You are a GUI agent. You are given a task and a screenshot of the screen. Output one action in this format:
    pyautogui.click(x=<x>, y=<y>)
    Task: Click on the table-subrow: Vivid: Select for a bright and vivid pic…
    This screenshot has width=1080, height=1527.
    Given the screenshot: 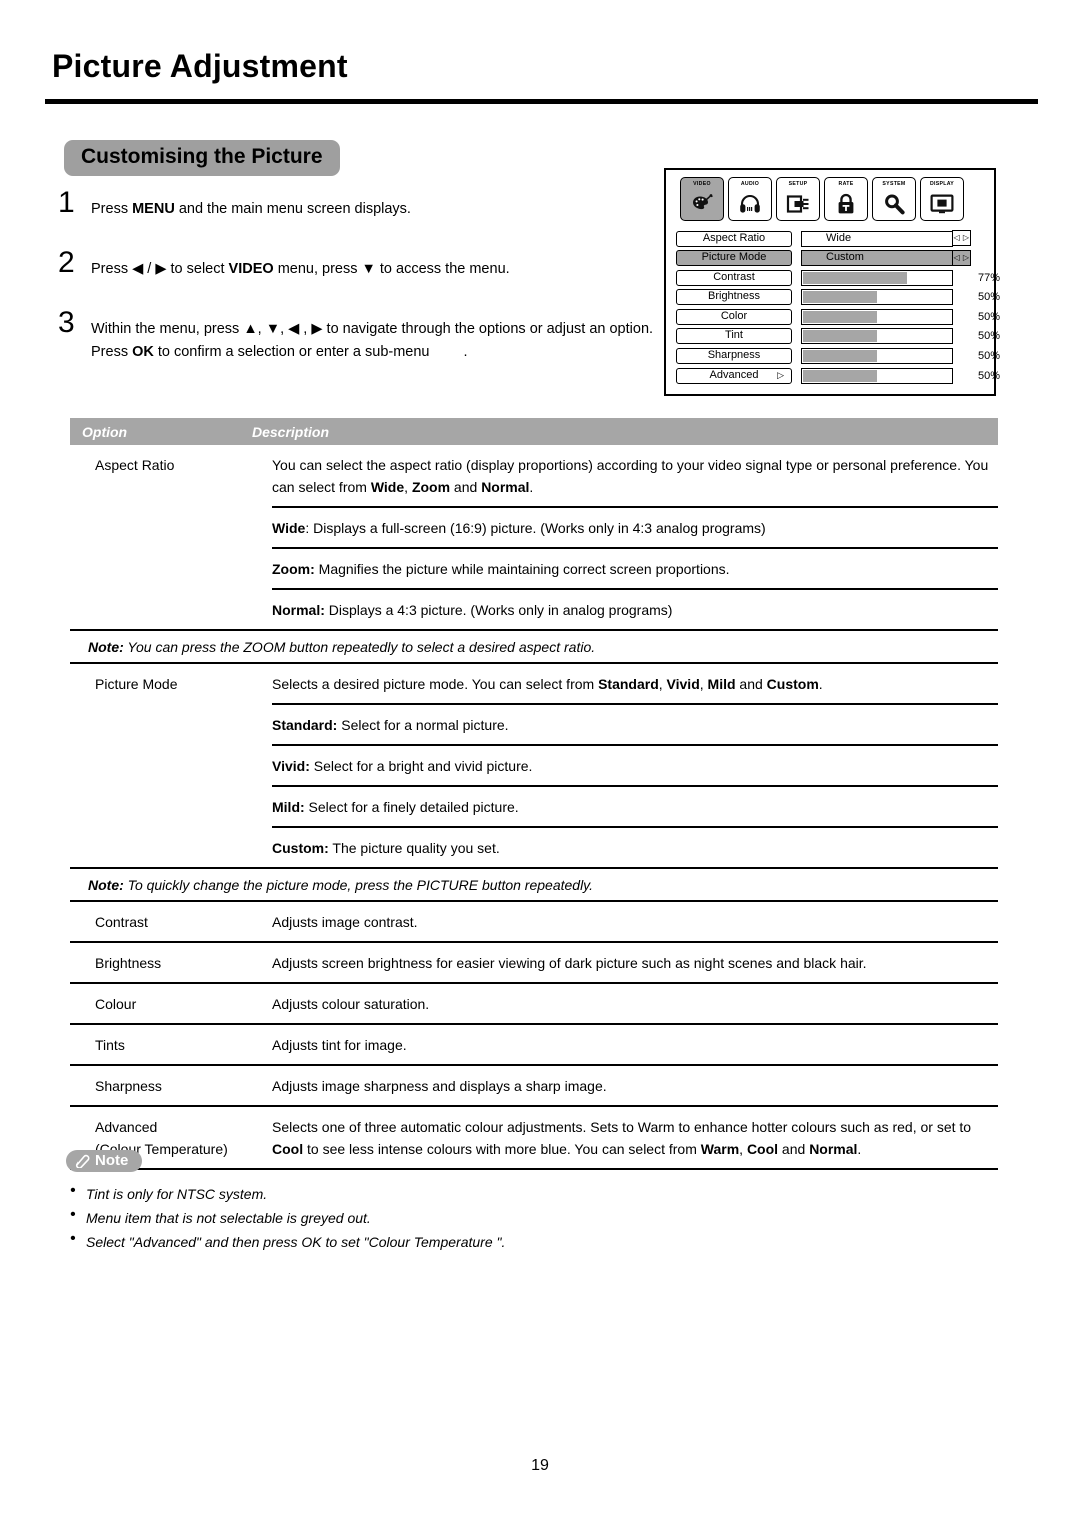 What is the action you would take?
    pyautogui.click(x=534, y=764)
    